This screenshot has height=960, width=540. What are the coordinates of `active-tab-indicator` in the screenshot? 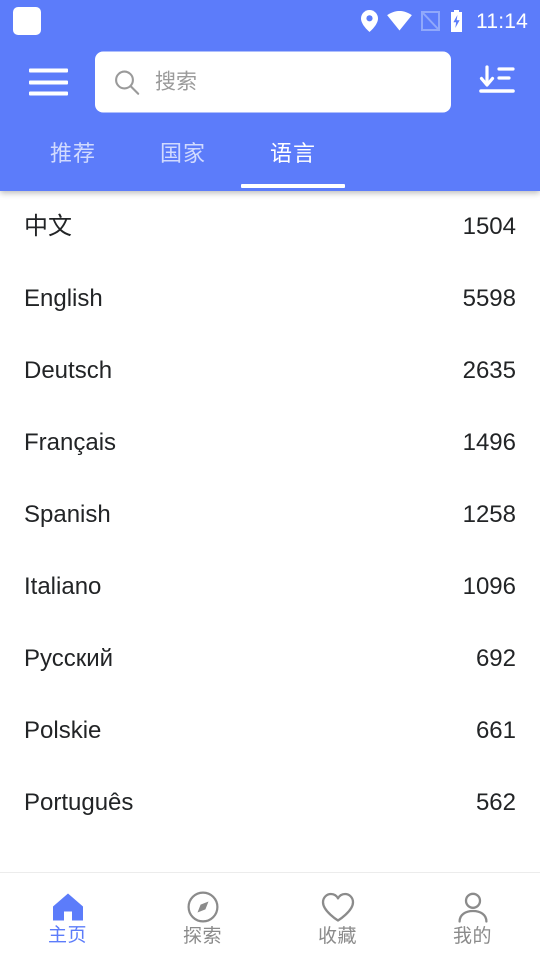 It's located at (293, 186).